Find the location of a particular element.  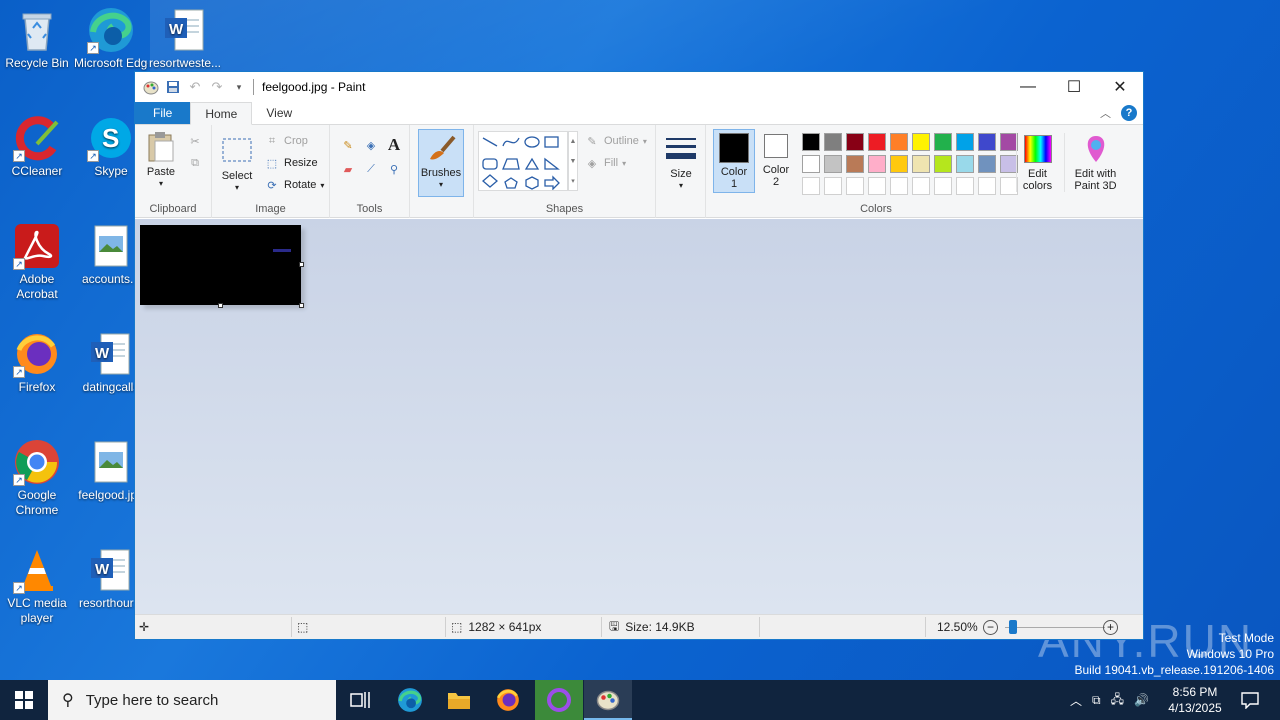

help-icon: ? is located at coordinates (1129, 113).